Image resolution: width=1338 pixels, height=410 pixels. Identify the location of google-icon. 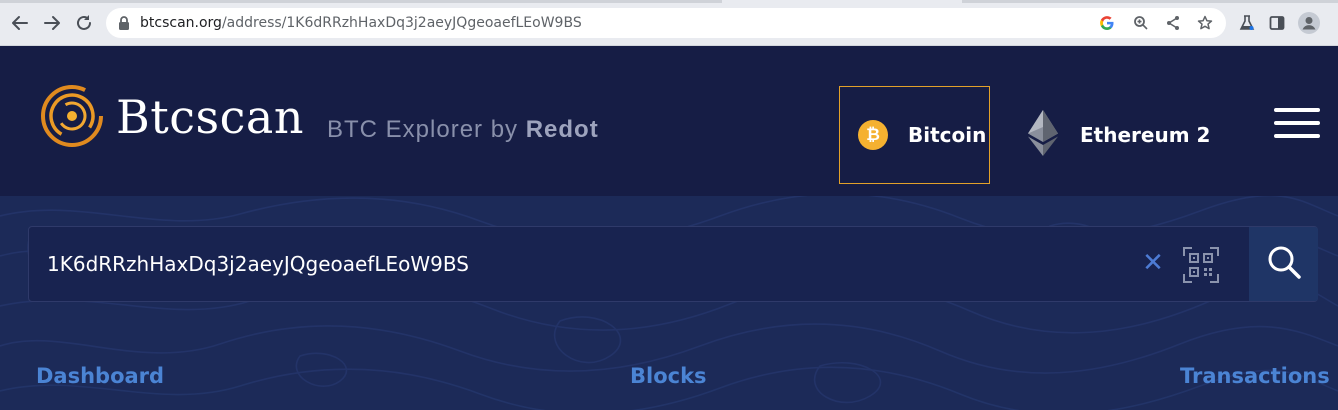
(1107, 23).